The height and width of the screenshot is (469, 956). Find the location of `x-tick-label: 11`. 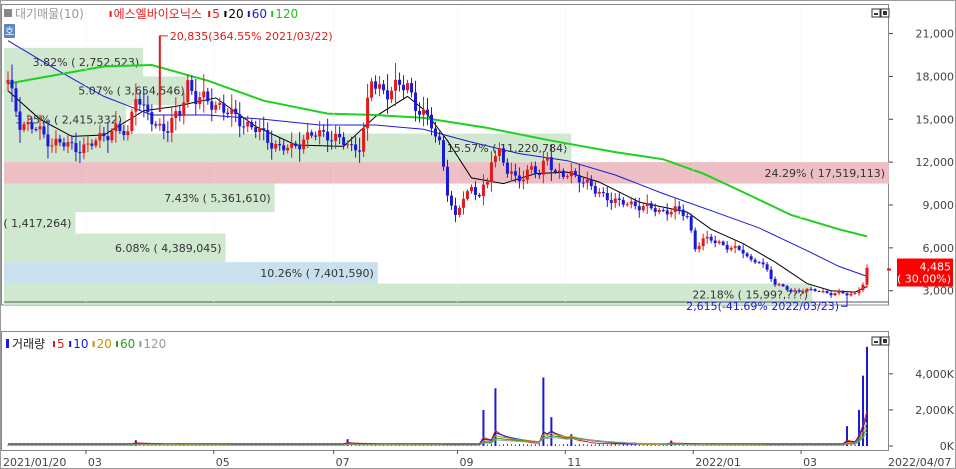

x-tick-label: 11 is located at coordinates (574, 462).